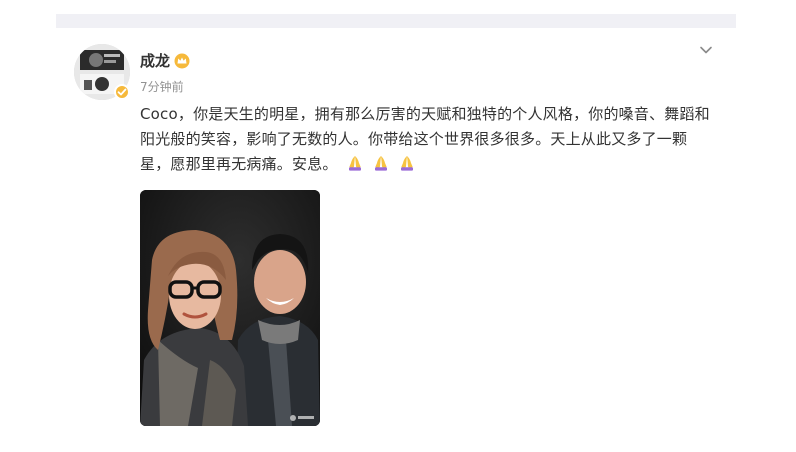 Image resolution: width=796 pixels, height=452 pixels. I want to click on post-author-row: 成龙, so click(165, 60).